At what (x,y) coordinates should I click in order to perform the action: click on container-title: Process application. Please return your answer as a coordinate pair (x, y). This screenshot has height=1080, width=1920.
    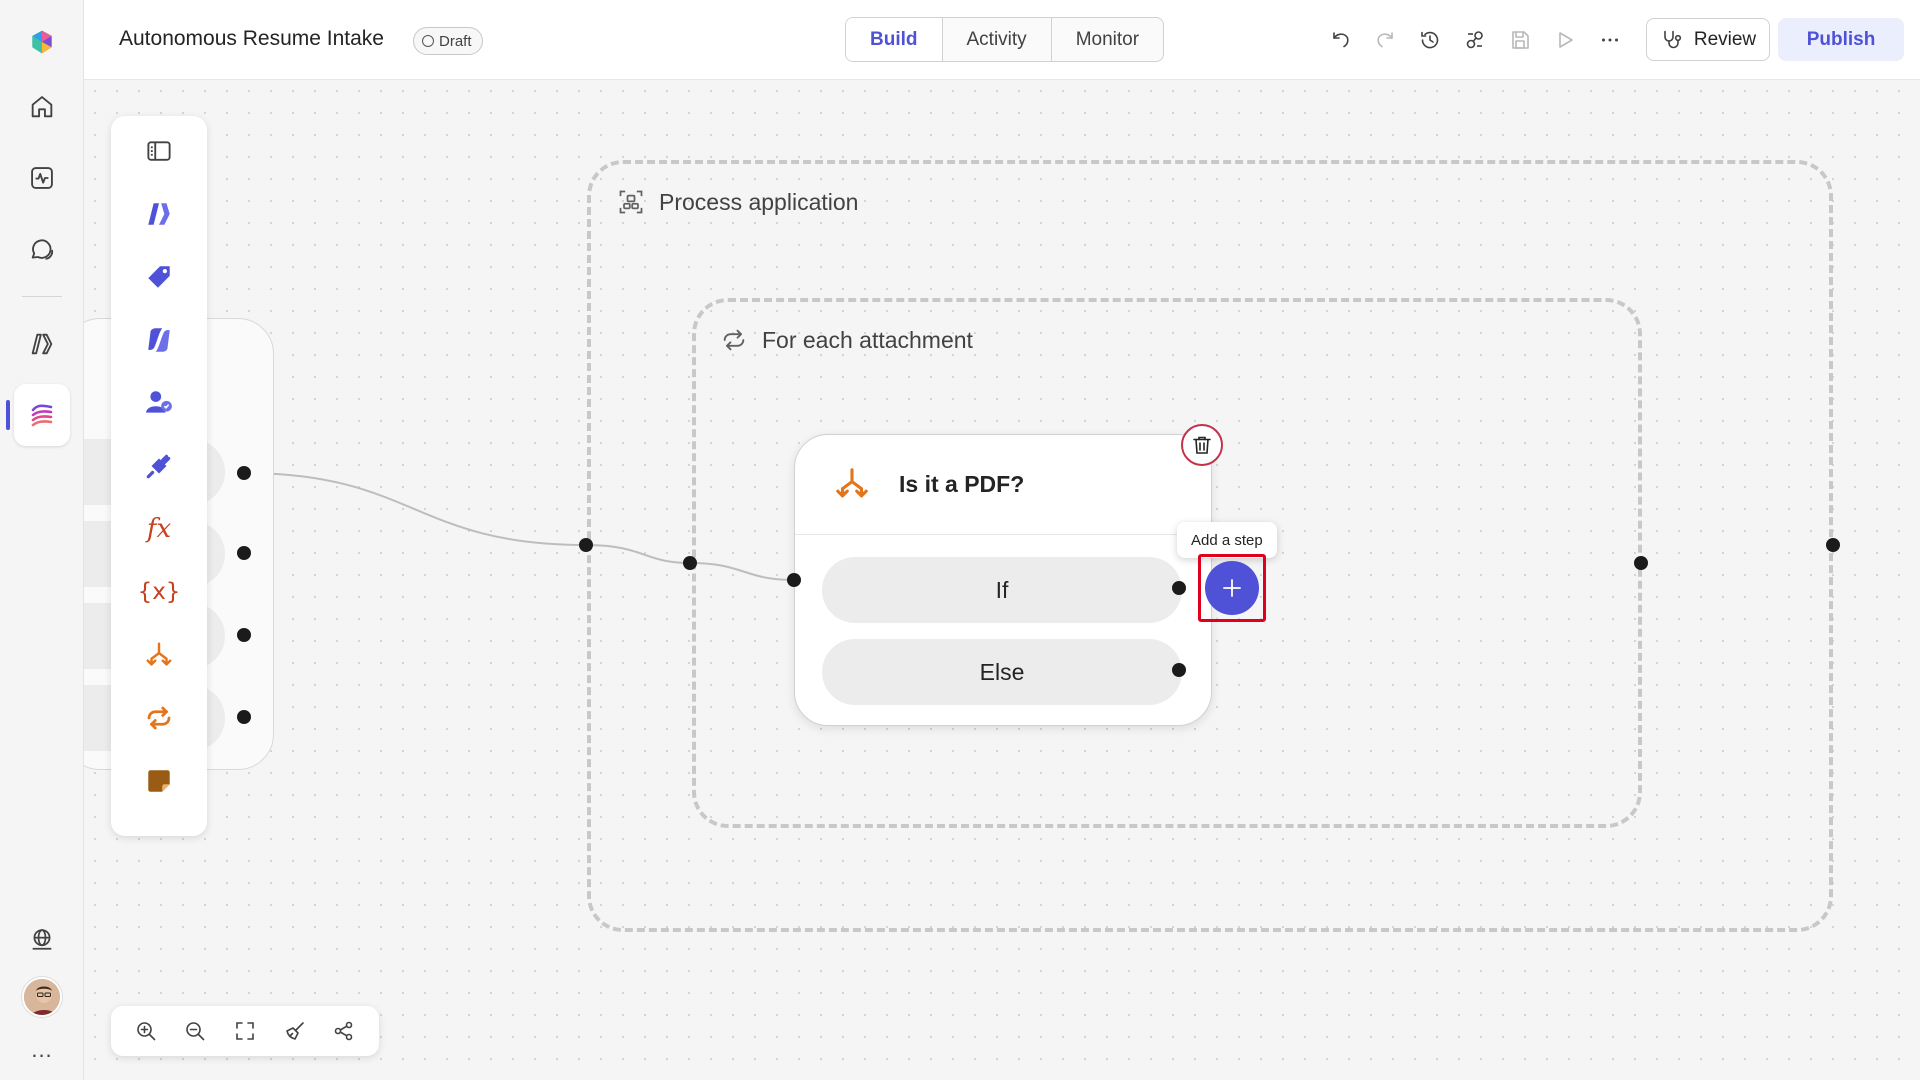
    Looking at the image, I should click on (759, 201).